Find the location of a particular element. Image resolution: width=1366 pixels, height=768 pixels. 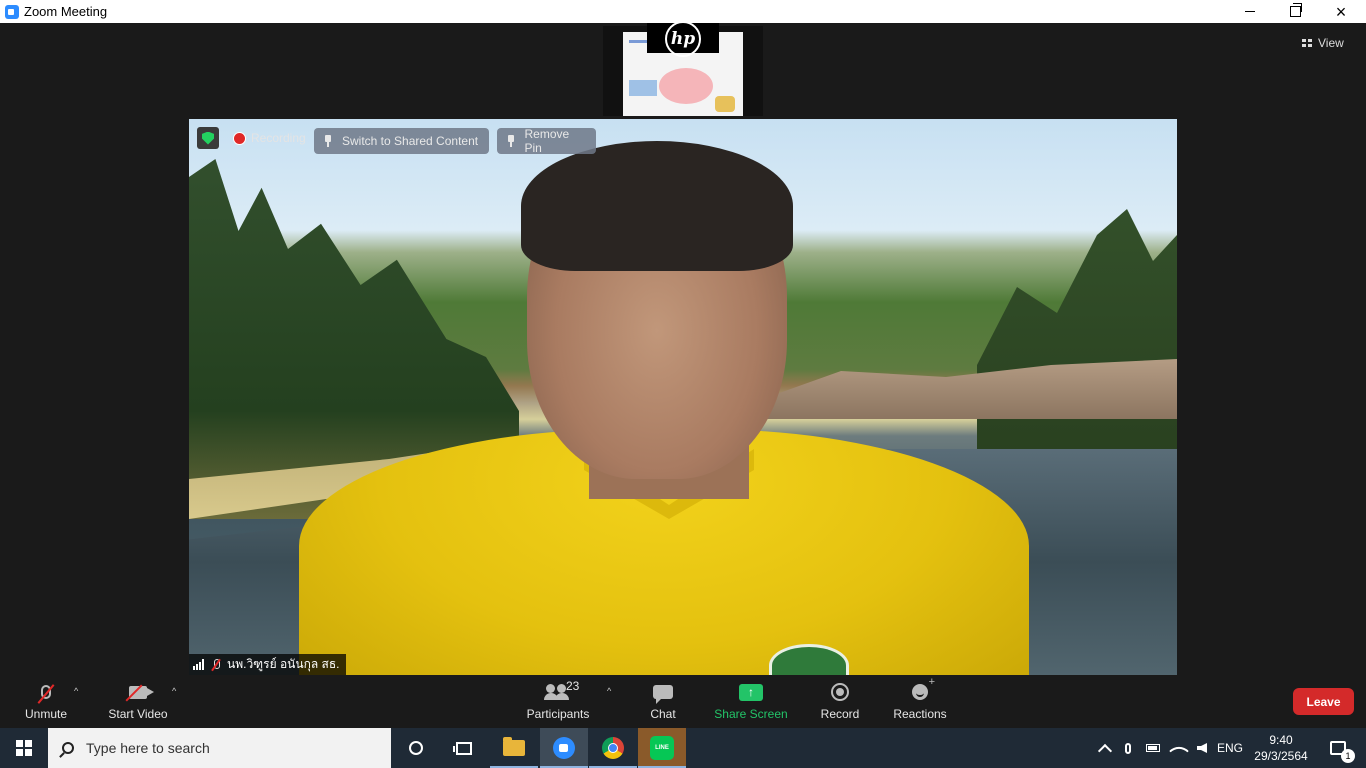

task-view-icon is located at coordinates (462, 748).